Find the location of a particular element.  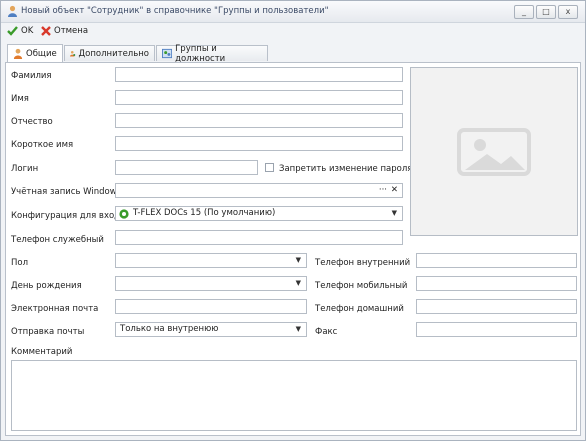

login-label: Логин is located at coordinates (25, 169).